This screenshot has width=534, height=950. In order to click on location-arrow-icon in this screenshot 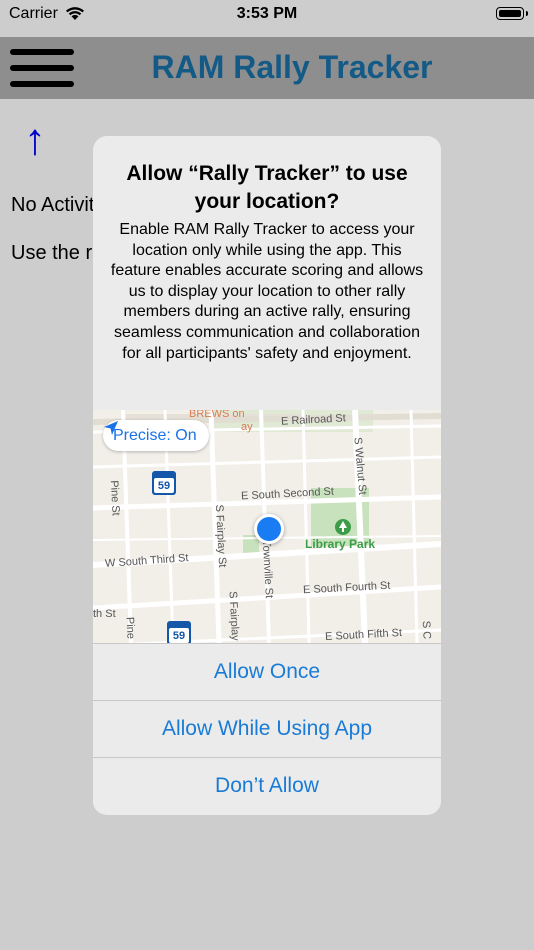, I will do `click(111, 428)`.